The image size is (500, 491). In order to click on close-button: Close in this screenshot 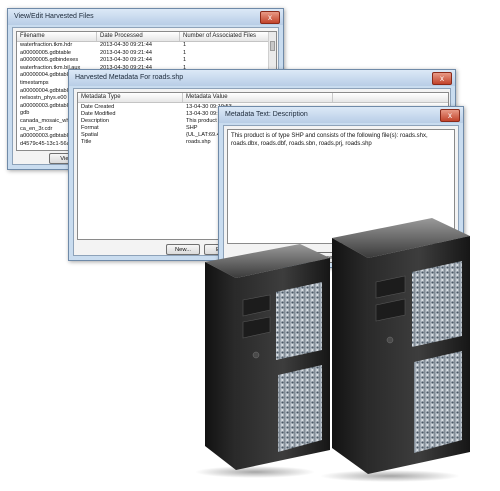, I will do `click(325, 257)`.